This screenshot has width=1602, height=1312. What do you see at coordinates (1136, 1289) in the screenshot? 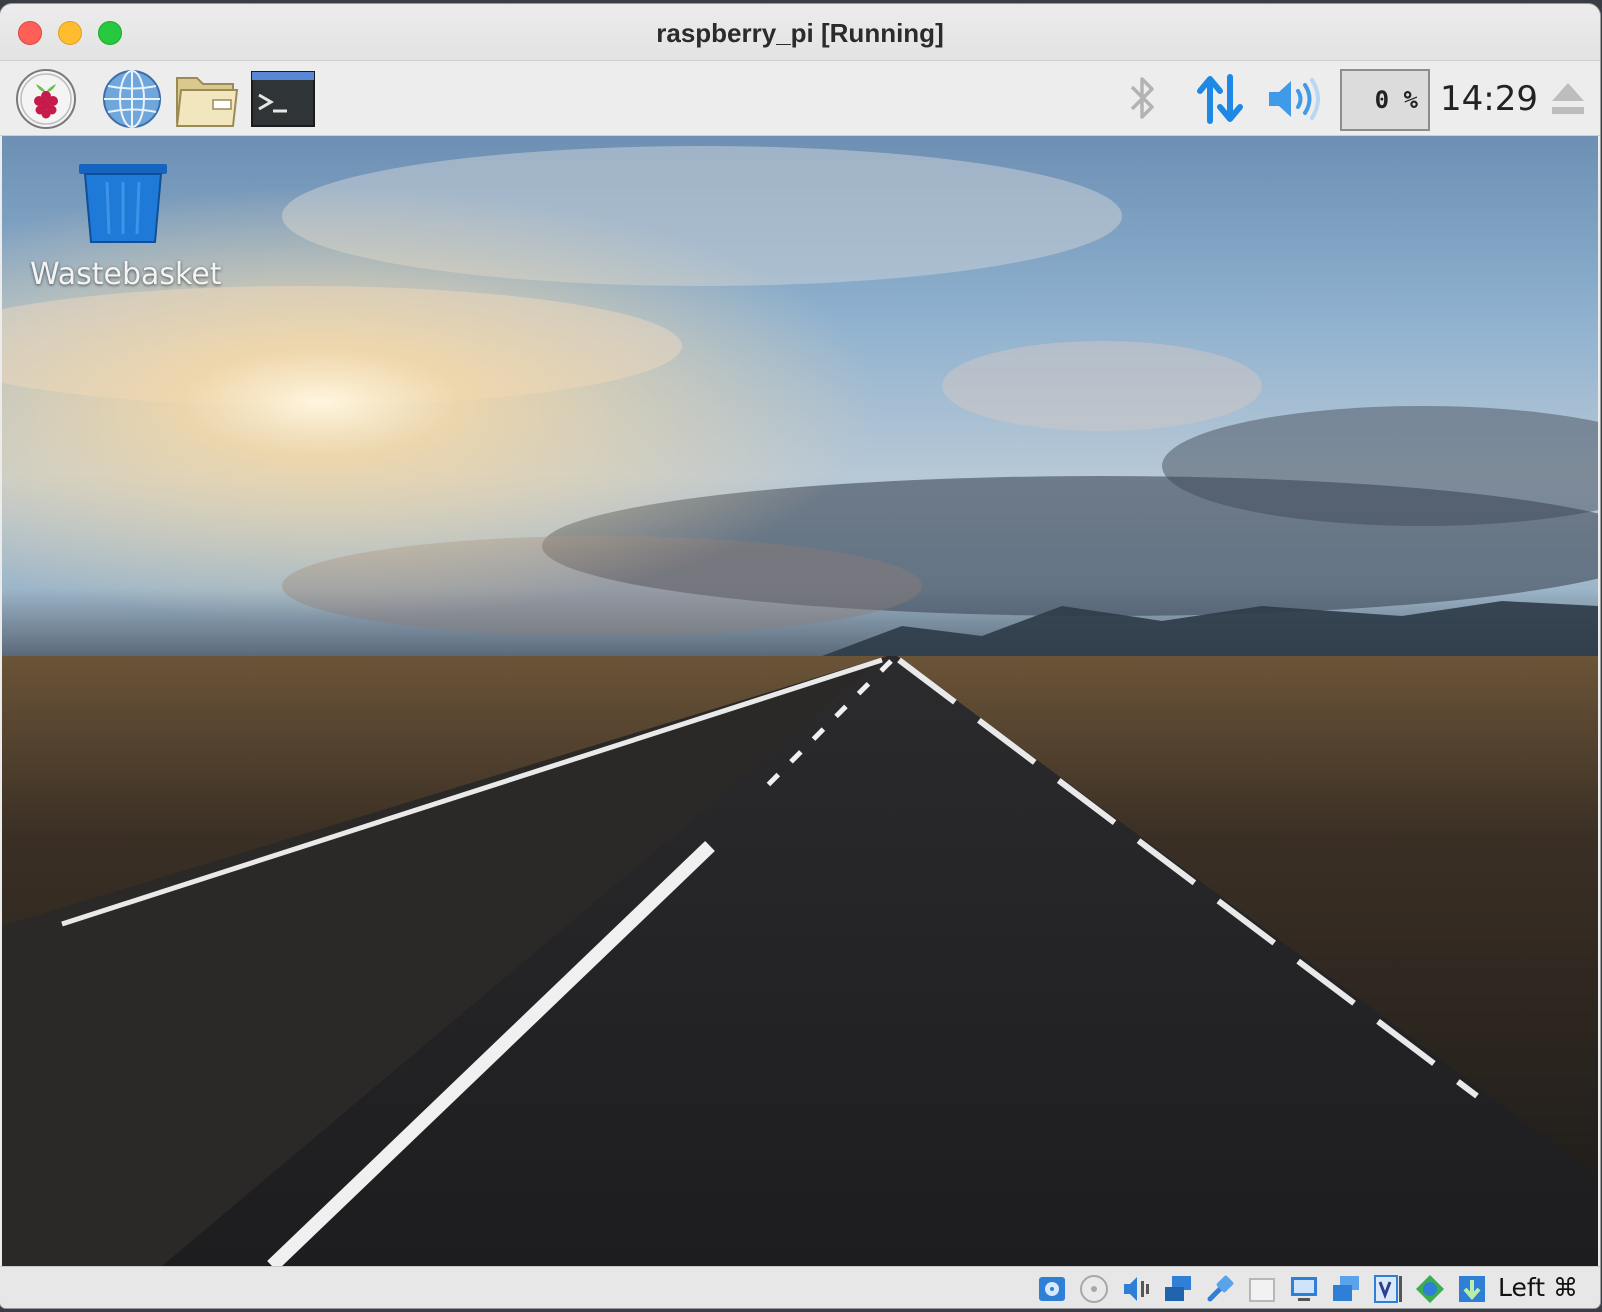
I see `audio-icon` at bounding box center [1136, 1289].